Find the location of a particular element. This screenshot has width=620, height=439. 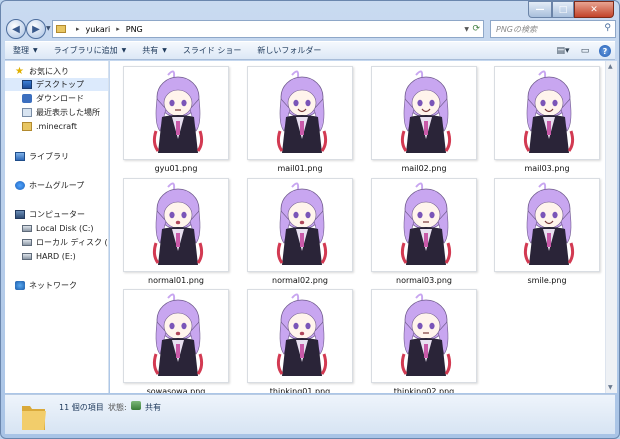

window-controls: — □ ✕ is located at coordinates (571, 9).